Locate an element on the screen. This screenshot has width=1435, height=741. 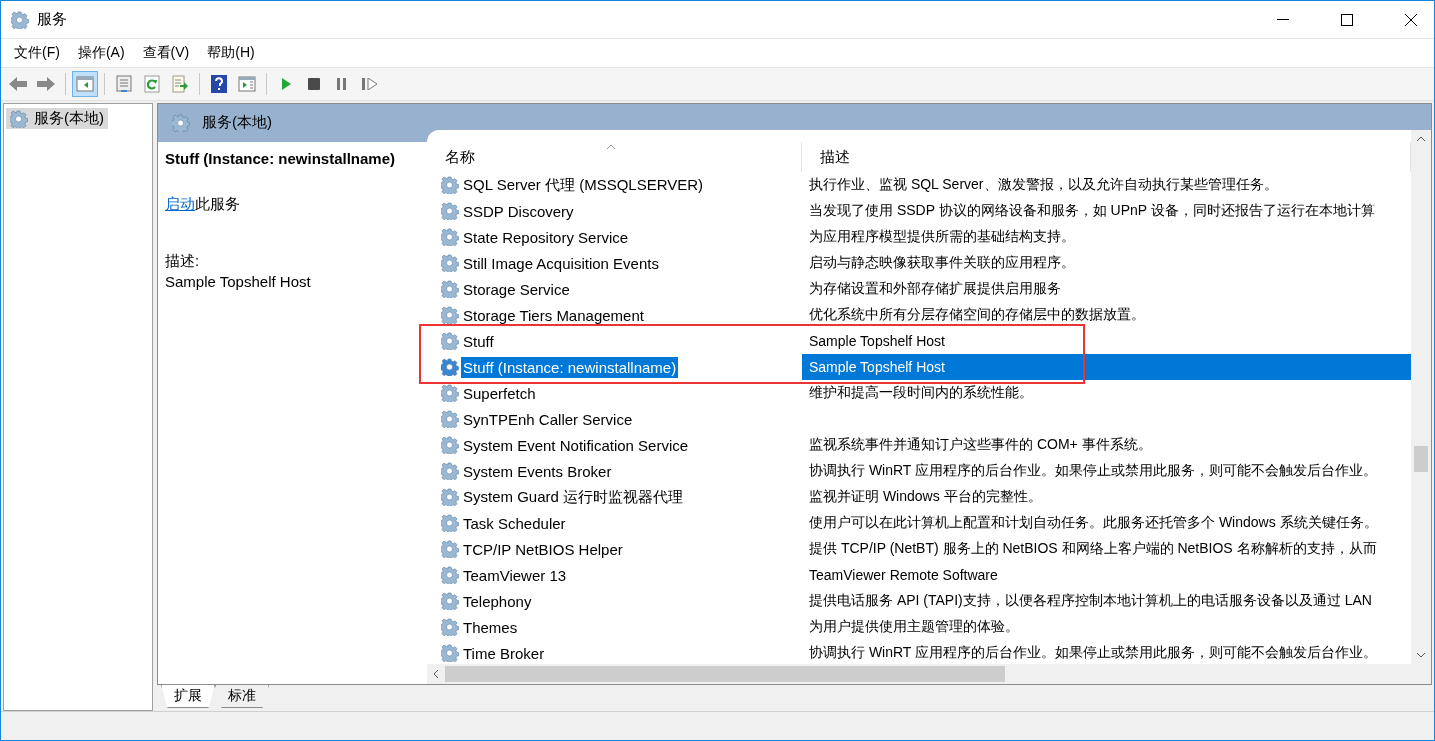
menu-item: 查看(V) is located at coordinates (166, 53).